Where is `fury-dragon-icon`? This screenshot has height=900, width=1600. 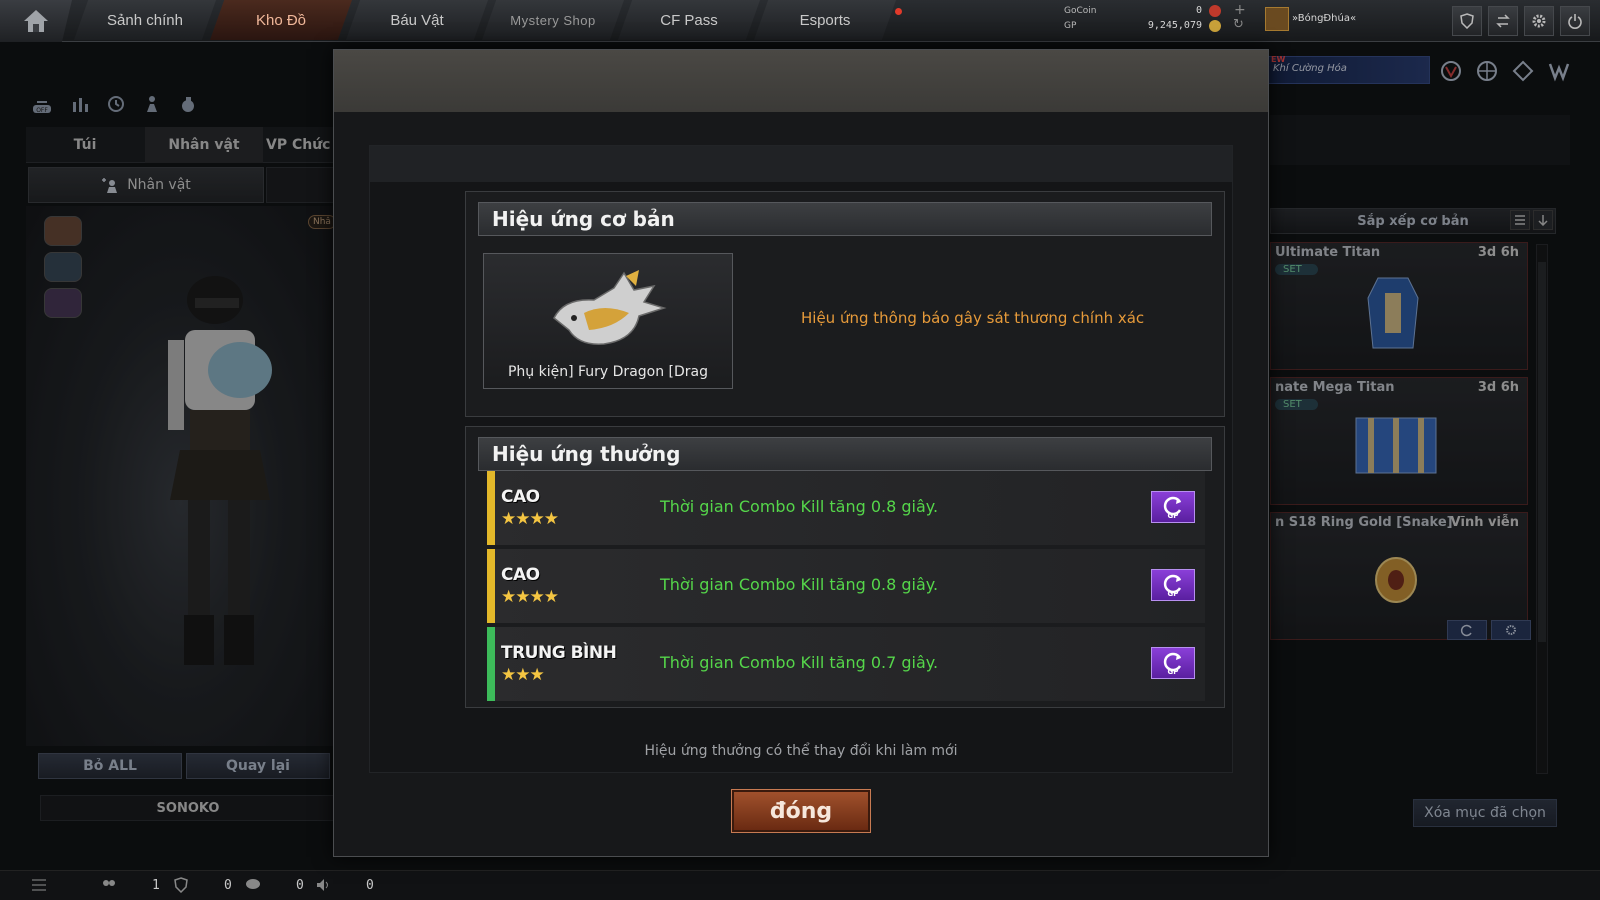
fury-dragon-icon is located at coordinates (610, 307).